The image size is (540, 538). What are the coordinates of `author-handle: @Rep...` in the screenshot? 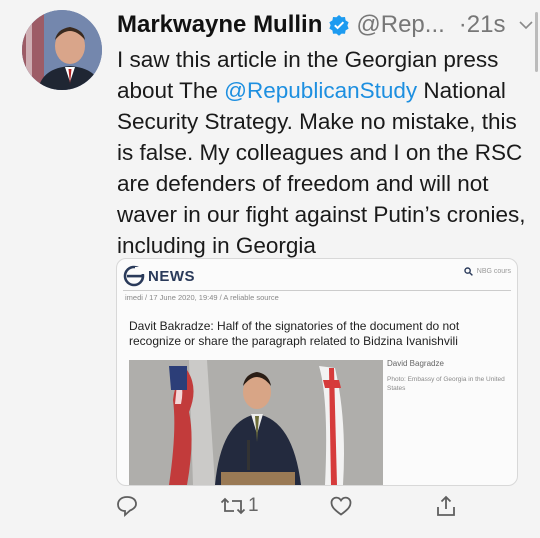 It's located at (400, 25).